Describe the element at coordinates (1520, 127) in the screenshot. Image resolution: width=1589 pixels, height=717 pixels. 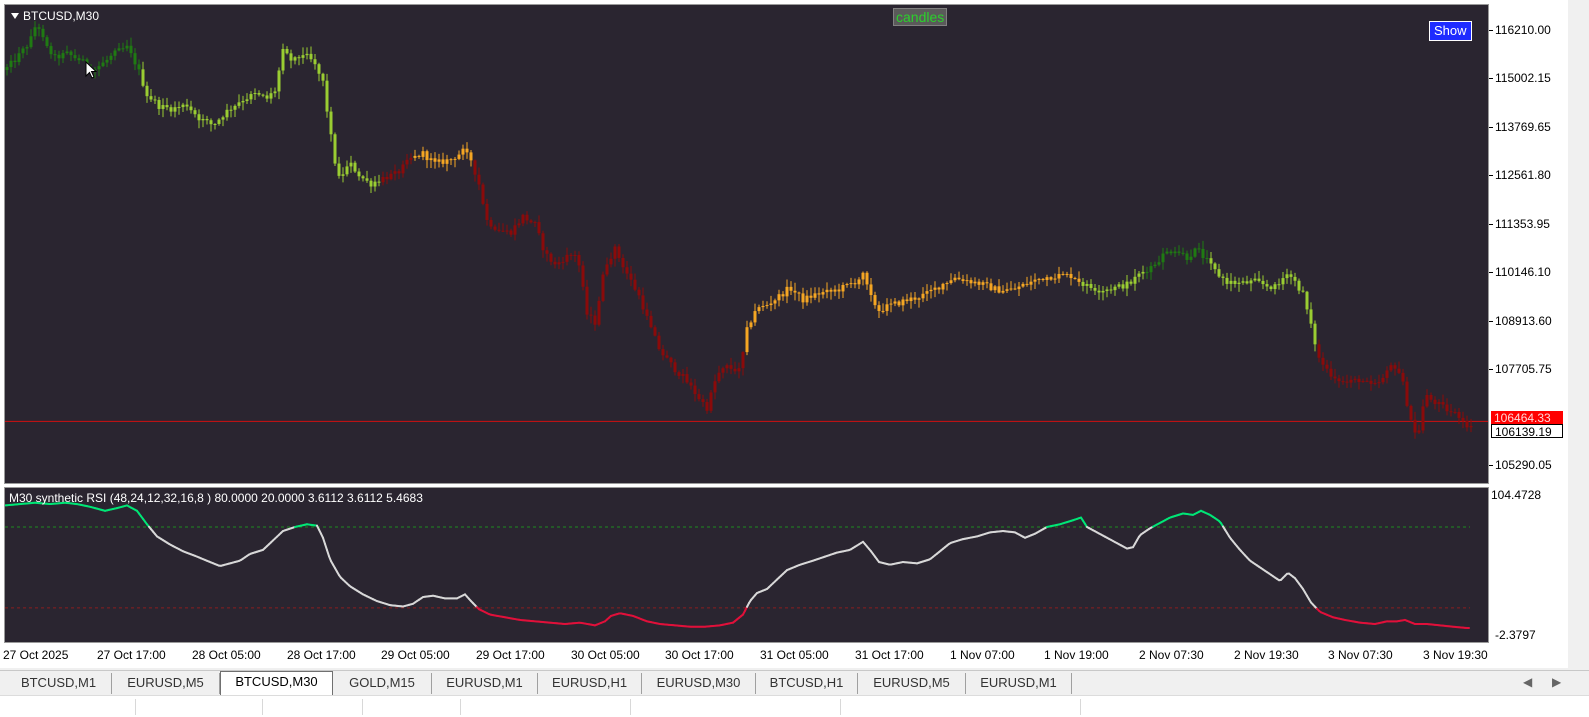
I see `price-tick-label: 113769.65` at that location.